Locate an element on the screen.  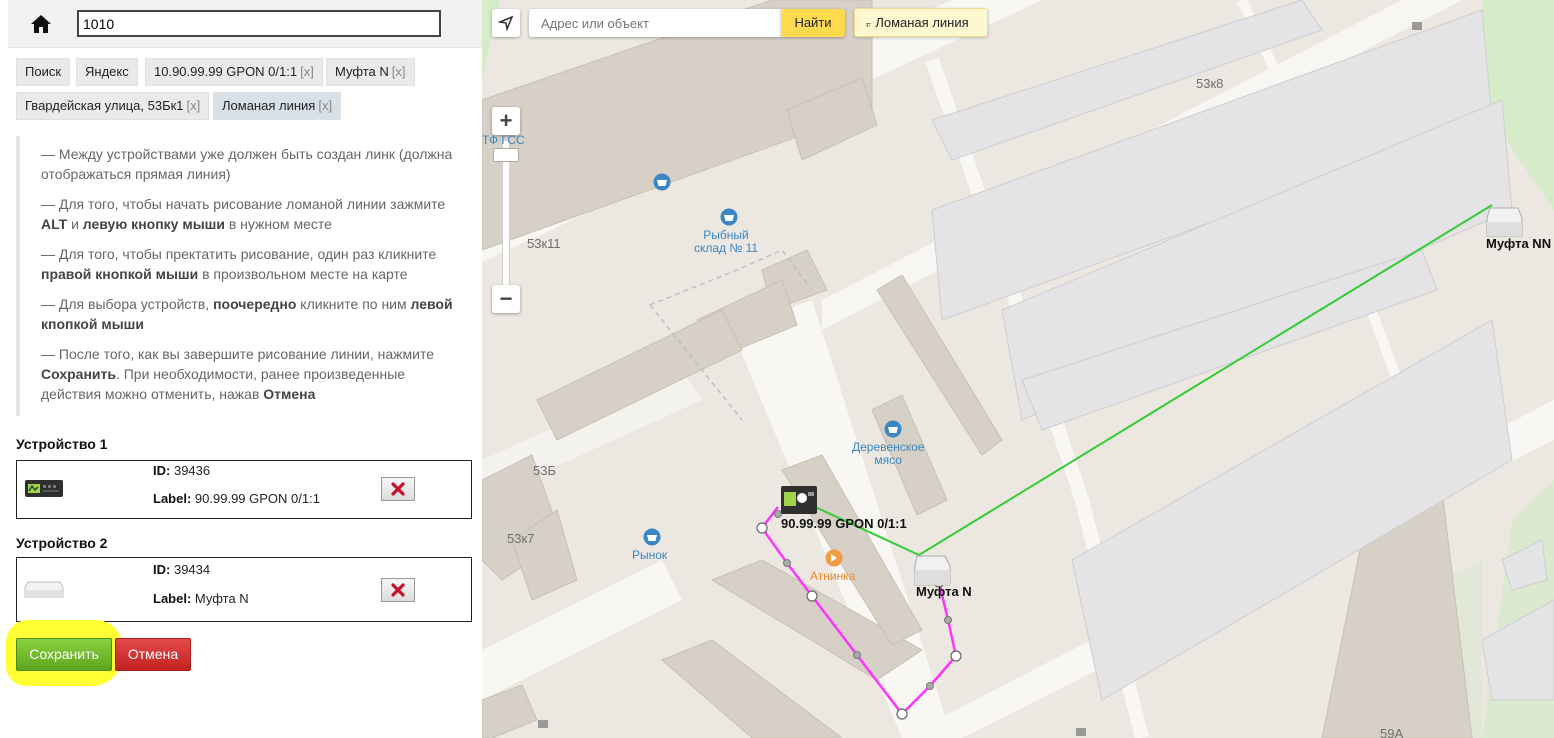
poi-label-meat: Деревенское мясо is located at coordinates (888, 453).